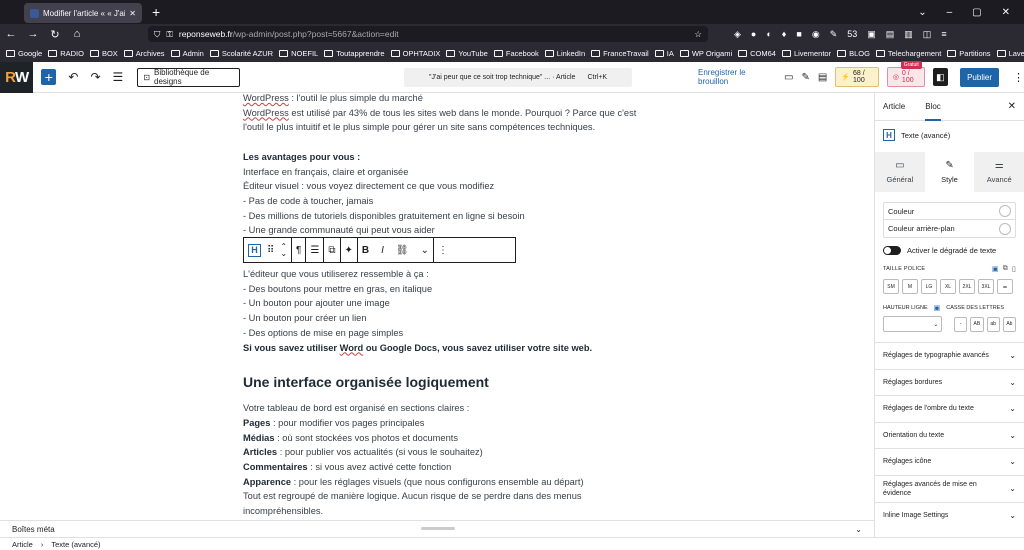 The height and width of the screenshot is (550, 1024). Describe the element at coordinates (443, 318) in the screenshot. I see `list-item: - Un bouton pour créer un lien` at that location.